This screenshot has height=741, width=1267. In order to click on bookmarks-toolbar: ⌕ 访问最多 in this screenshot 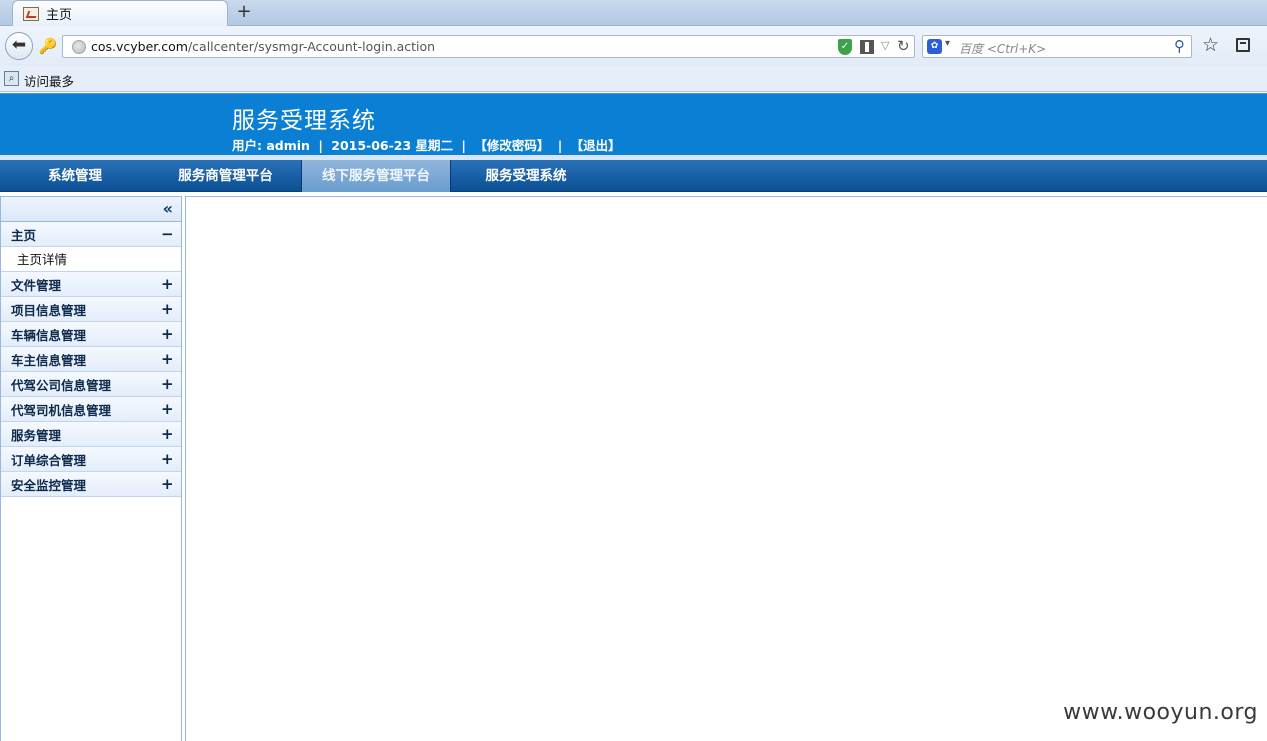, I will do `click(633, 79)`.